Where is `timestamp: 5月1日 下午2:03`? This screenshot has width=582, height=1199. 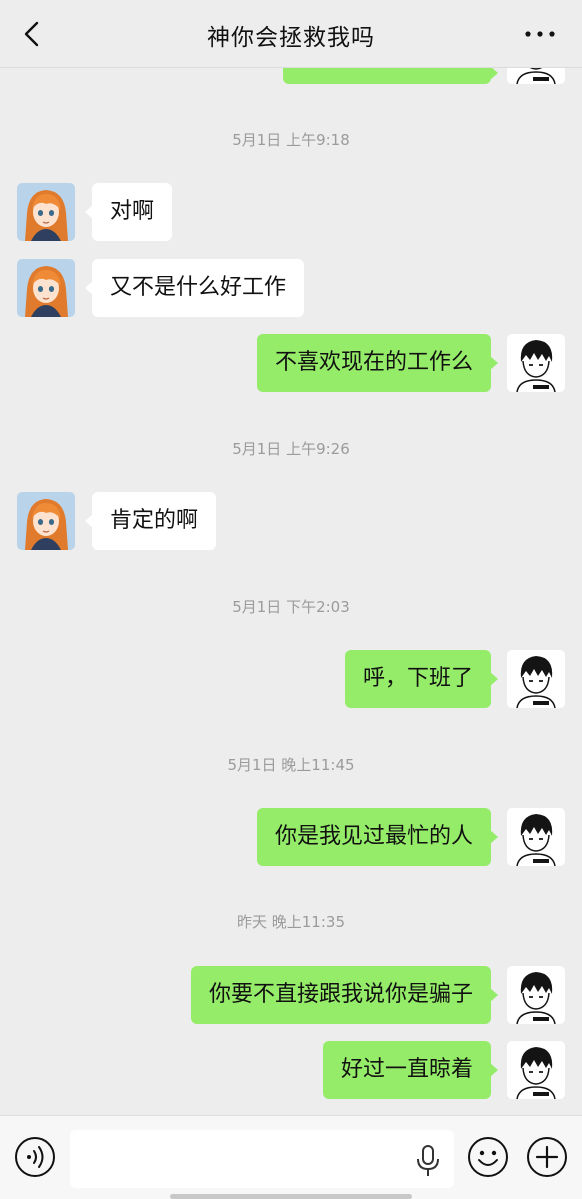 timestamp: 5月1日 下午2:03 is located at coordinates (291, 607).